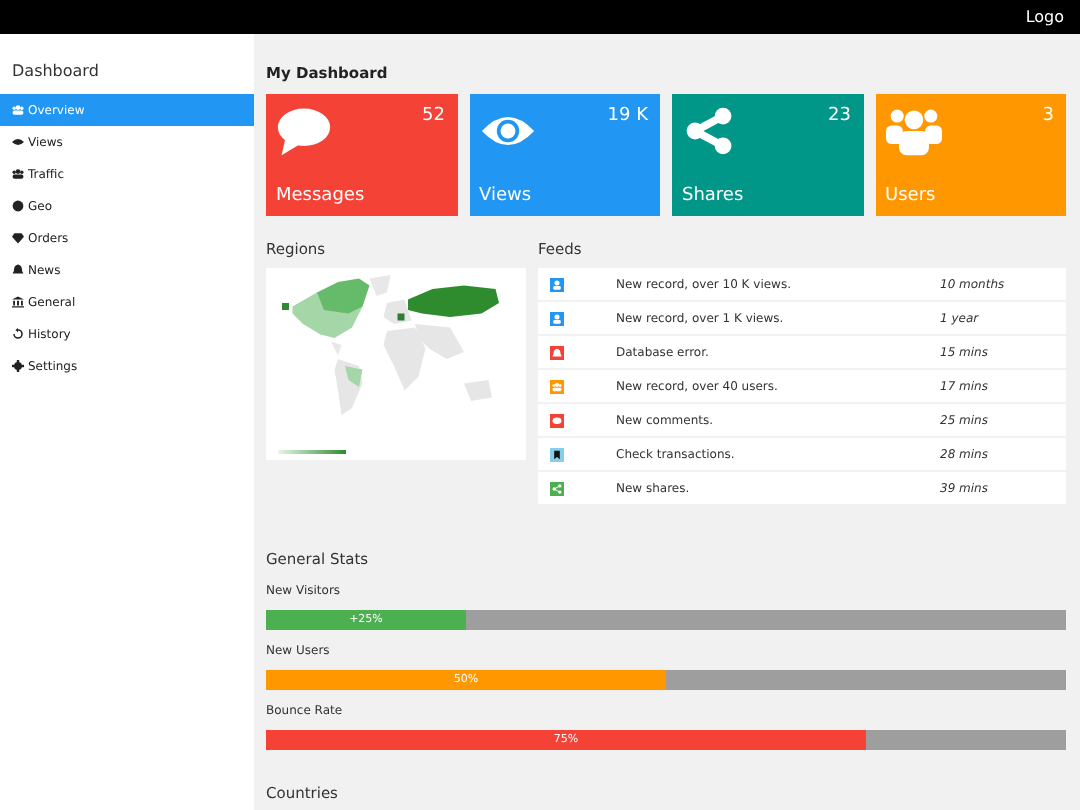 This screenshot has width=1080, height=810. What do you see at coordinates (433, 116) in the screenshot?
I see `stat-count: 52` at bounding box center [433, 116].